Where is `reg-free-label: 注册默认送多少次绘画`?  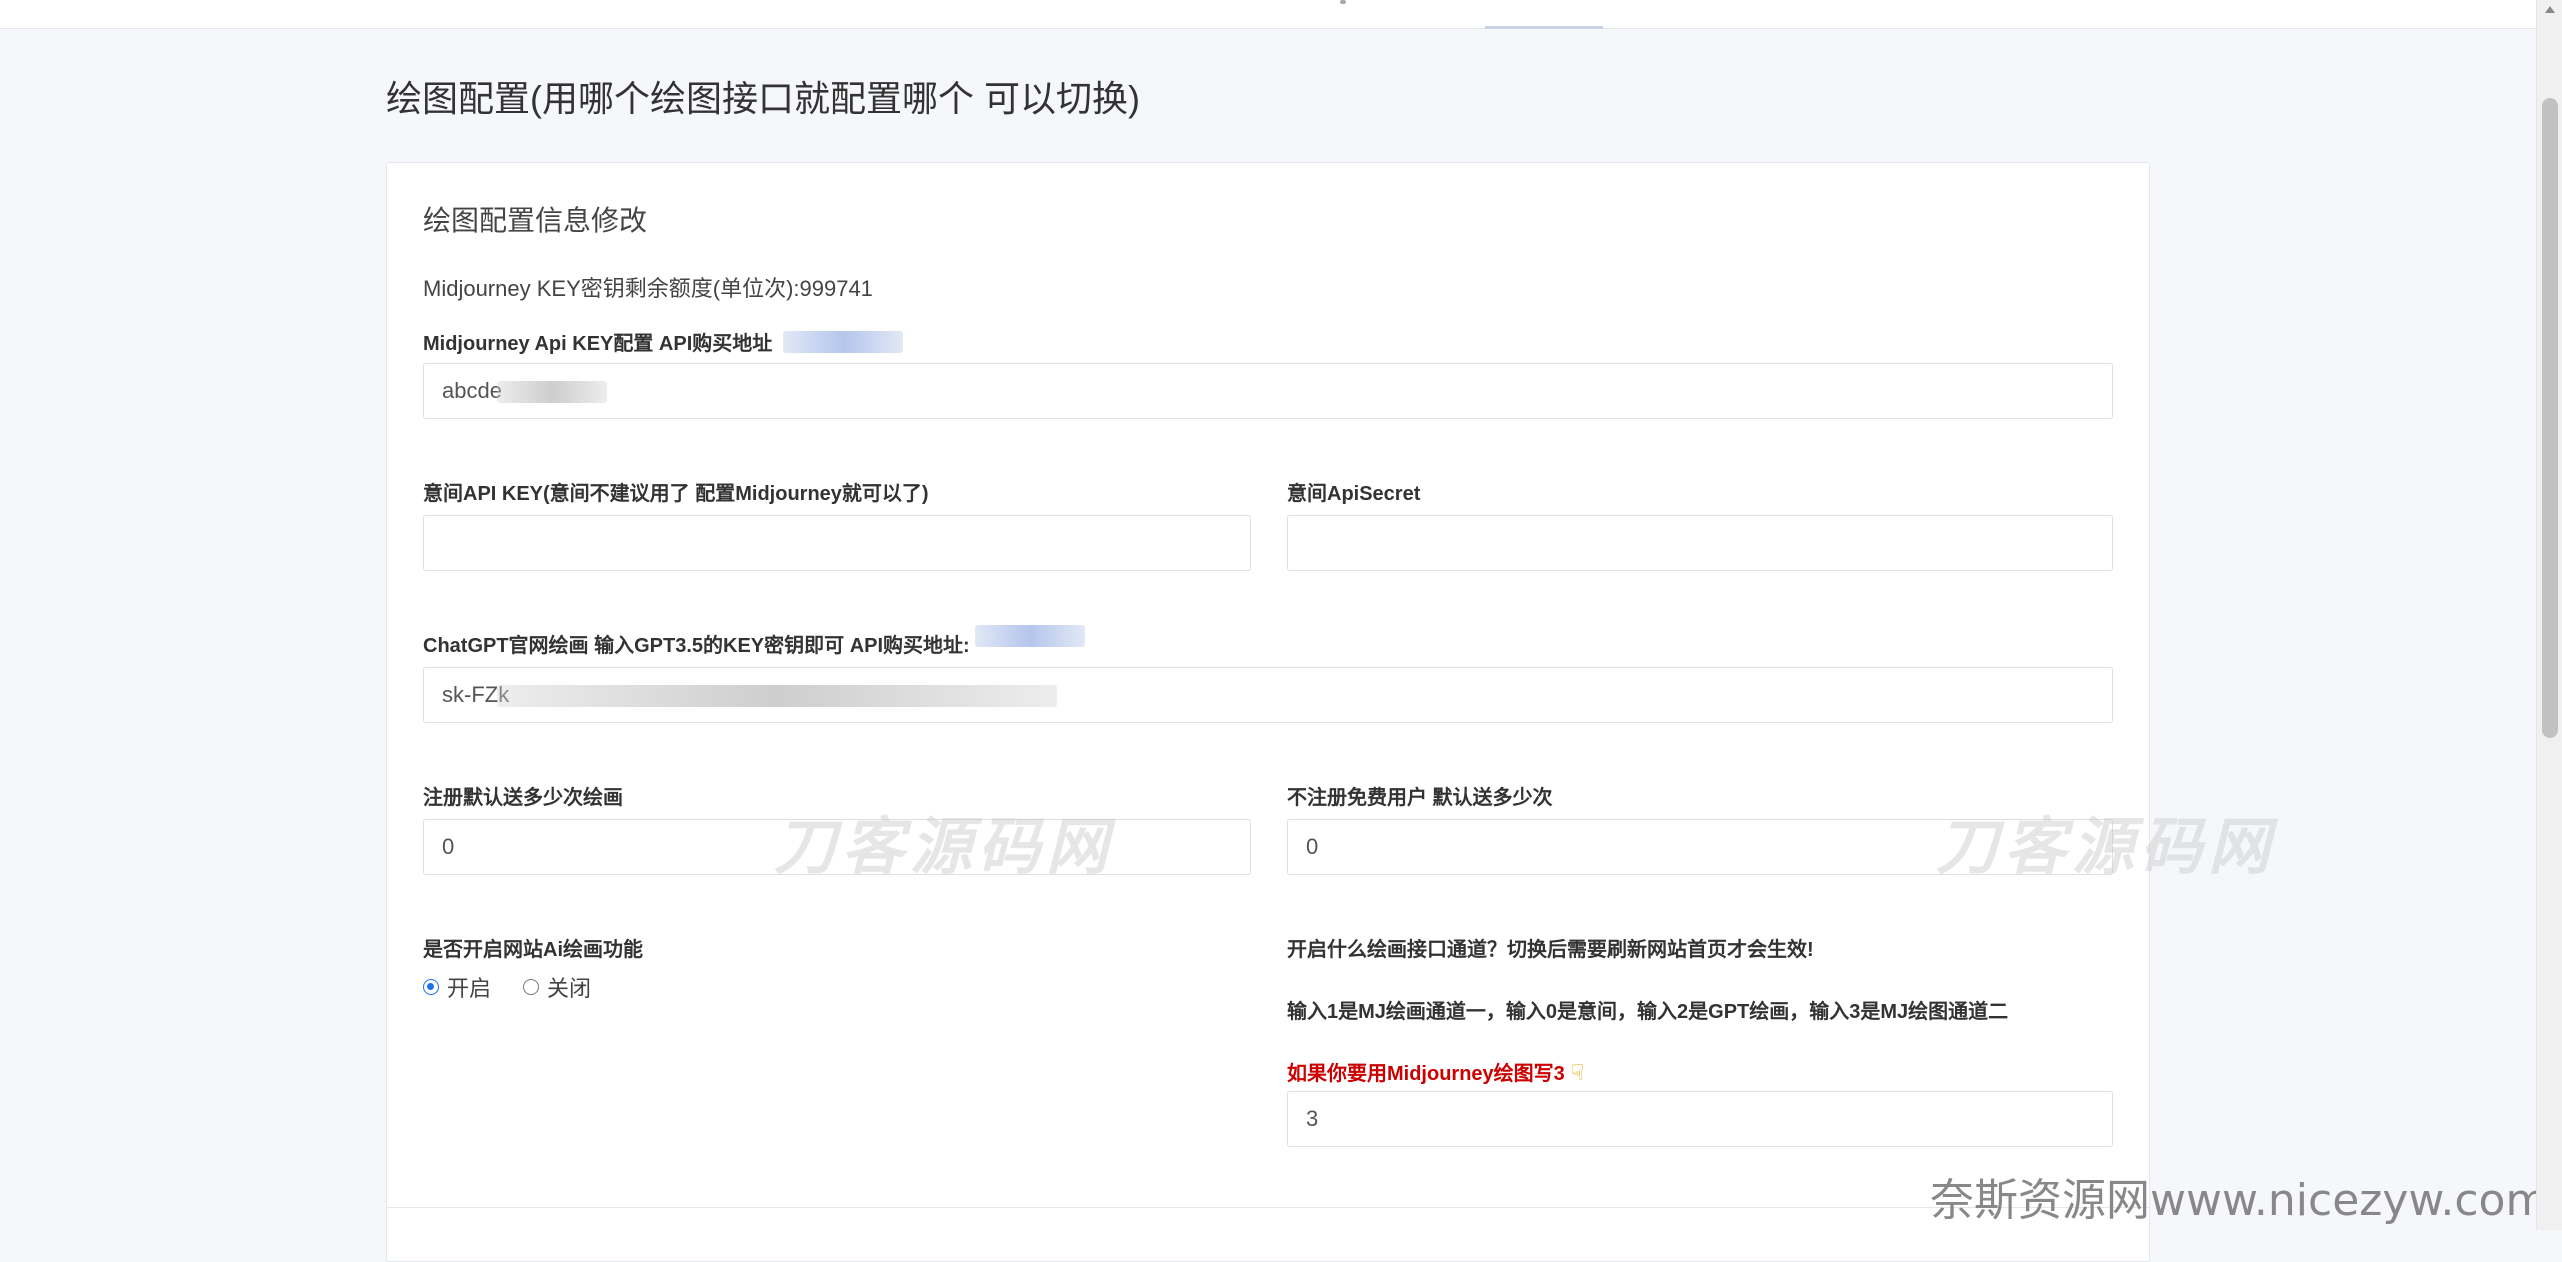
reg-free-label: 注册默认送多少次绘画 is located at coordinates (523, 798).